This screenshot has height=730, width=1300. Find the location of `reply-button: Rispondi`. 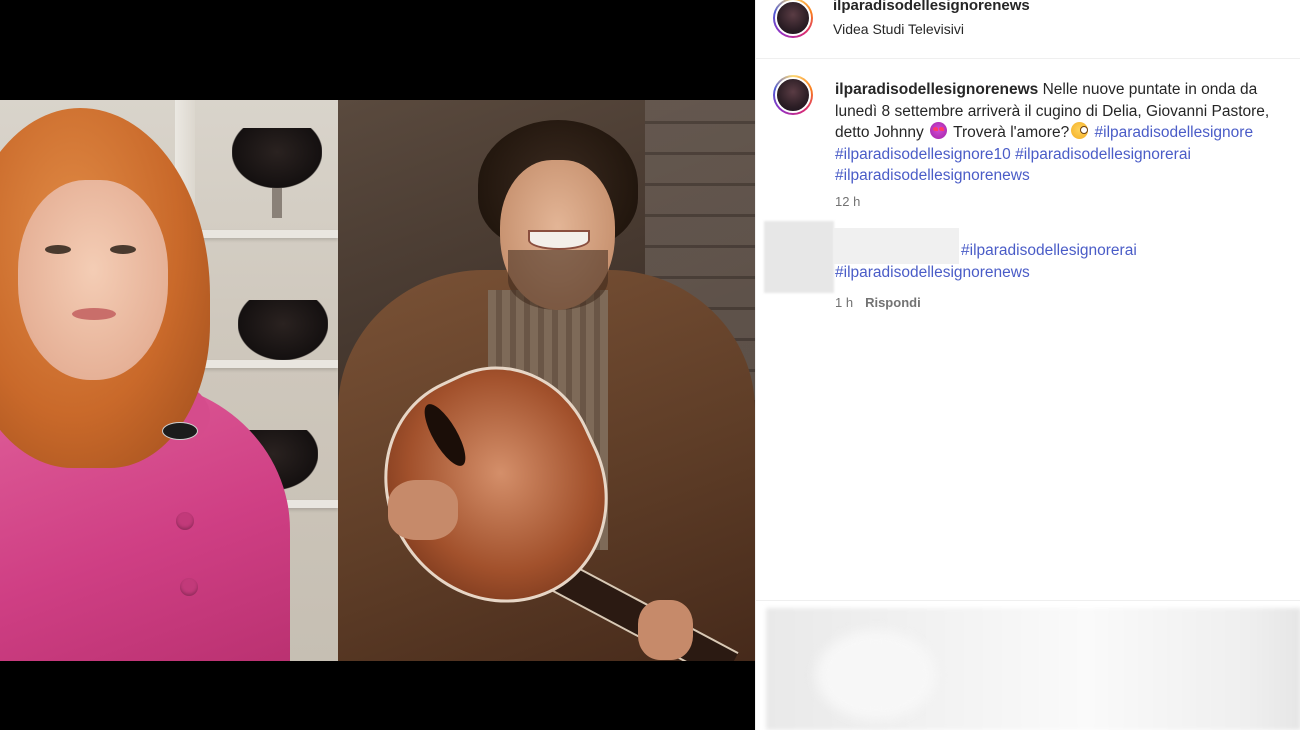

reply-button: Rispondi is located at coordinates (893, 302).